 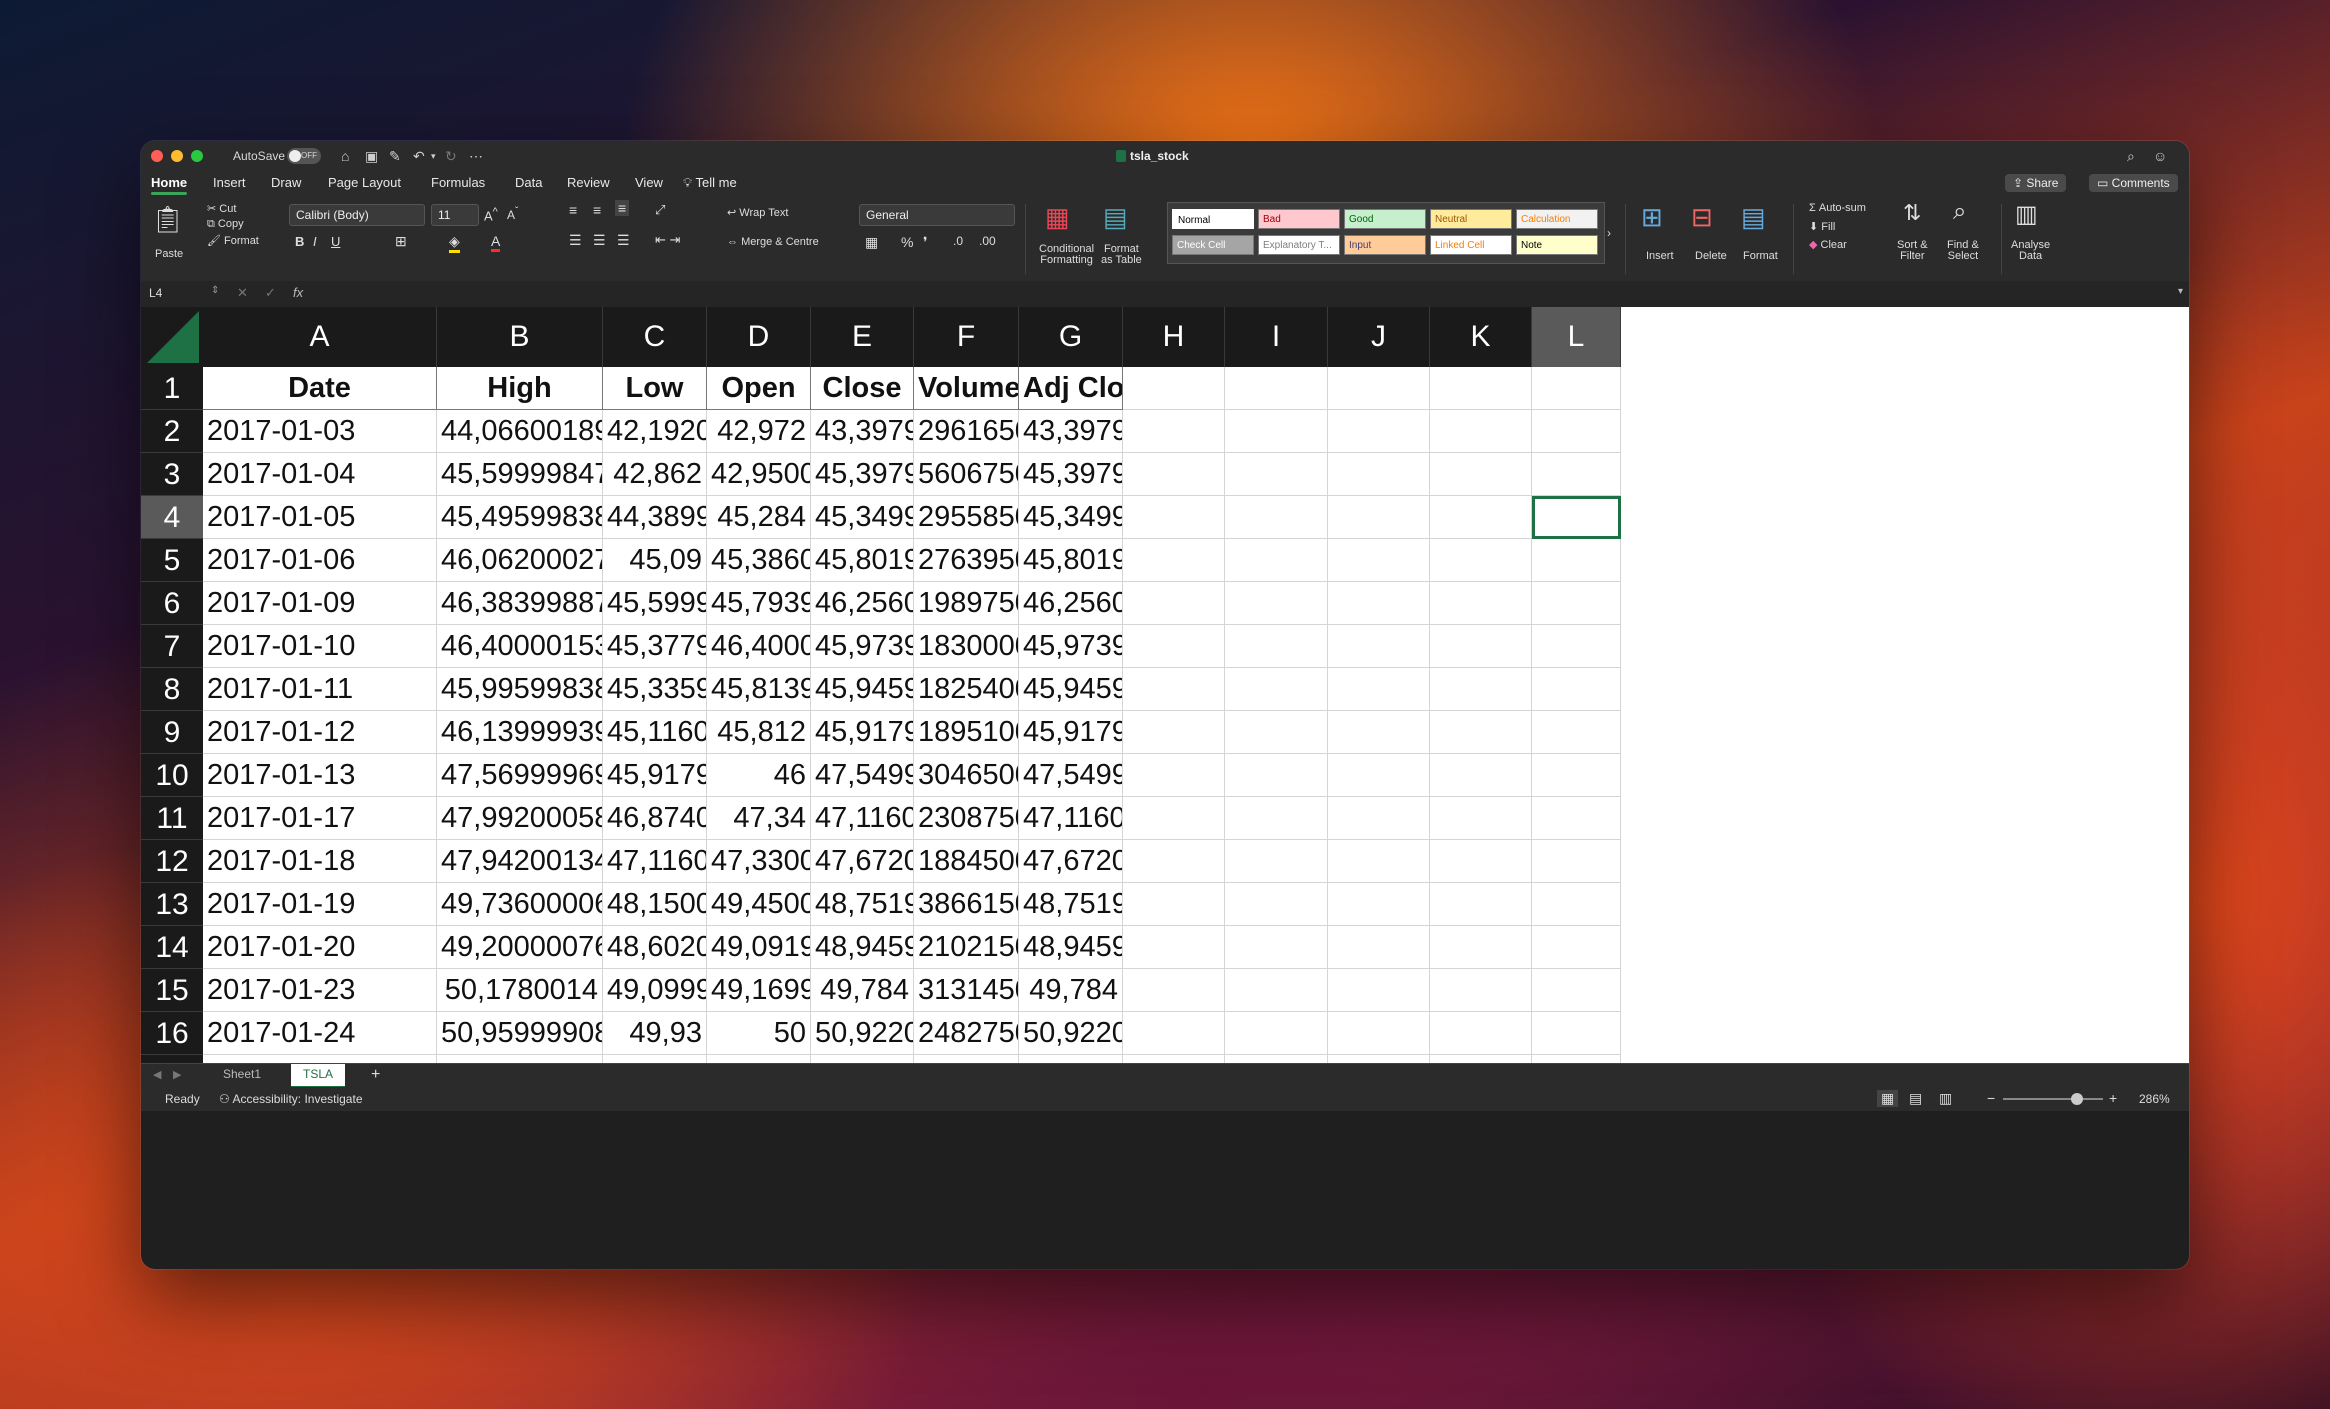 I want to click on value-cell: 43,397999, so click(x=1071, y=431).